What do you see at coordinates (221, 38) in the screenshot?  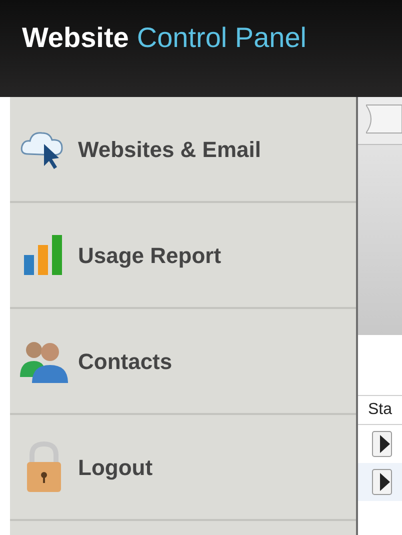 I see `site-title: Control Panel` at bounding box center [221, 38].